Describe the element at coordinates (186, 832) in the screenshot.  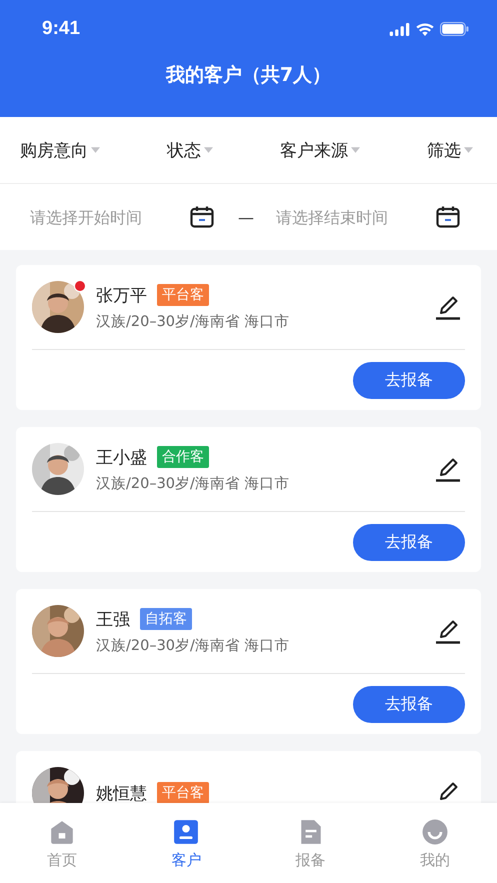
I see `person-icon` at that location.